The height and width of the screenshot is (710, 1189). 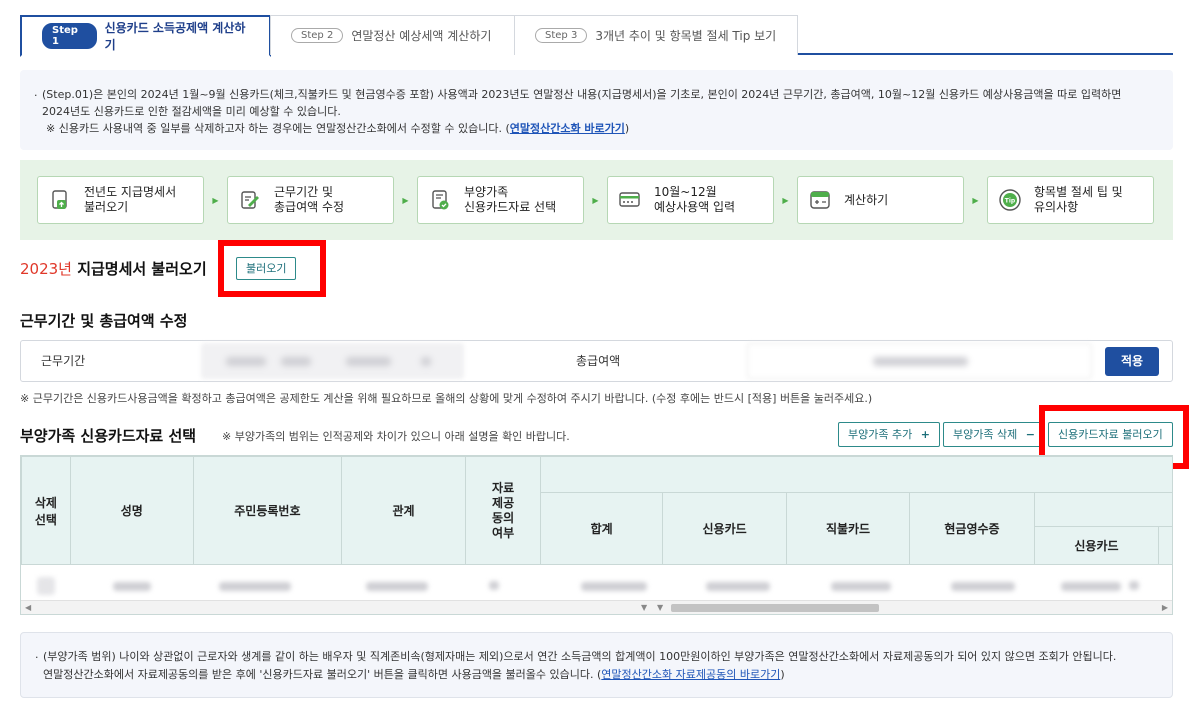 I want to click on card-input-icon, so click(x=629, y=199).